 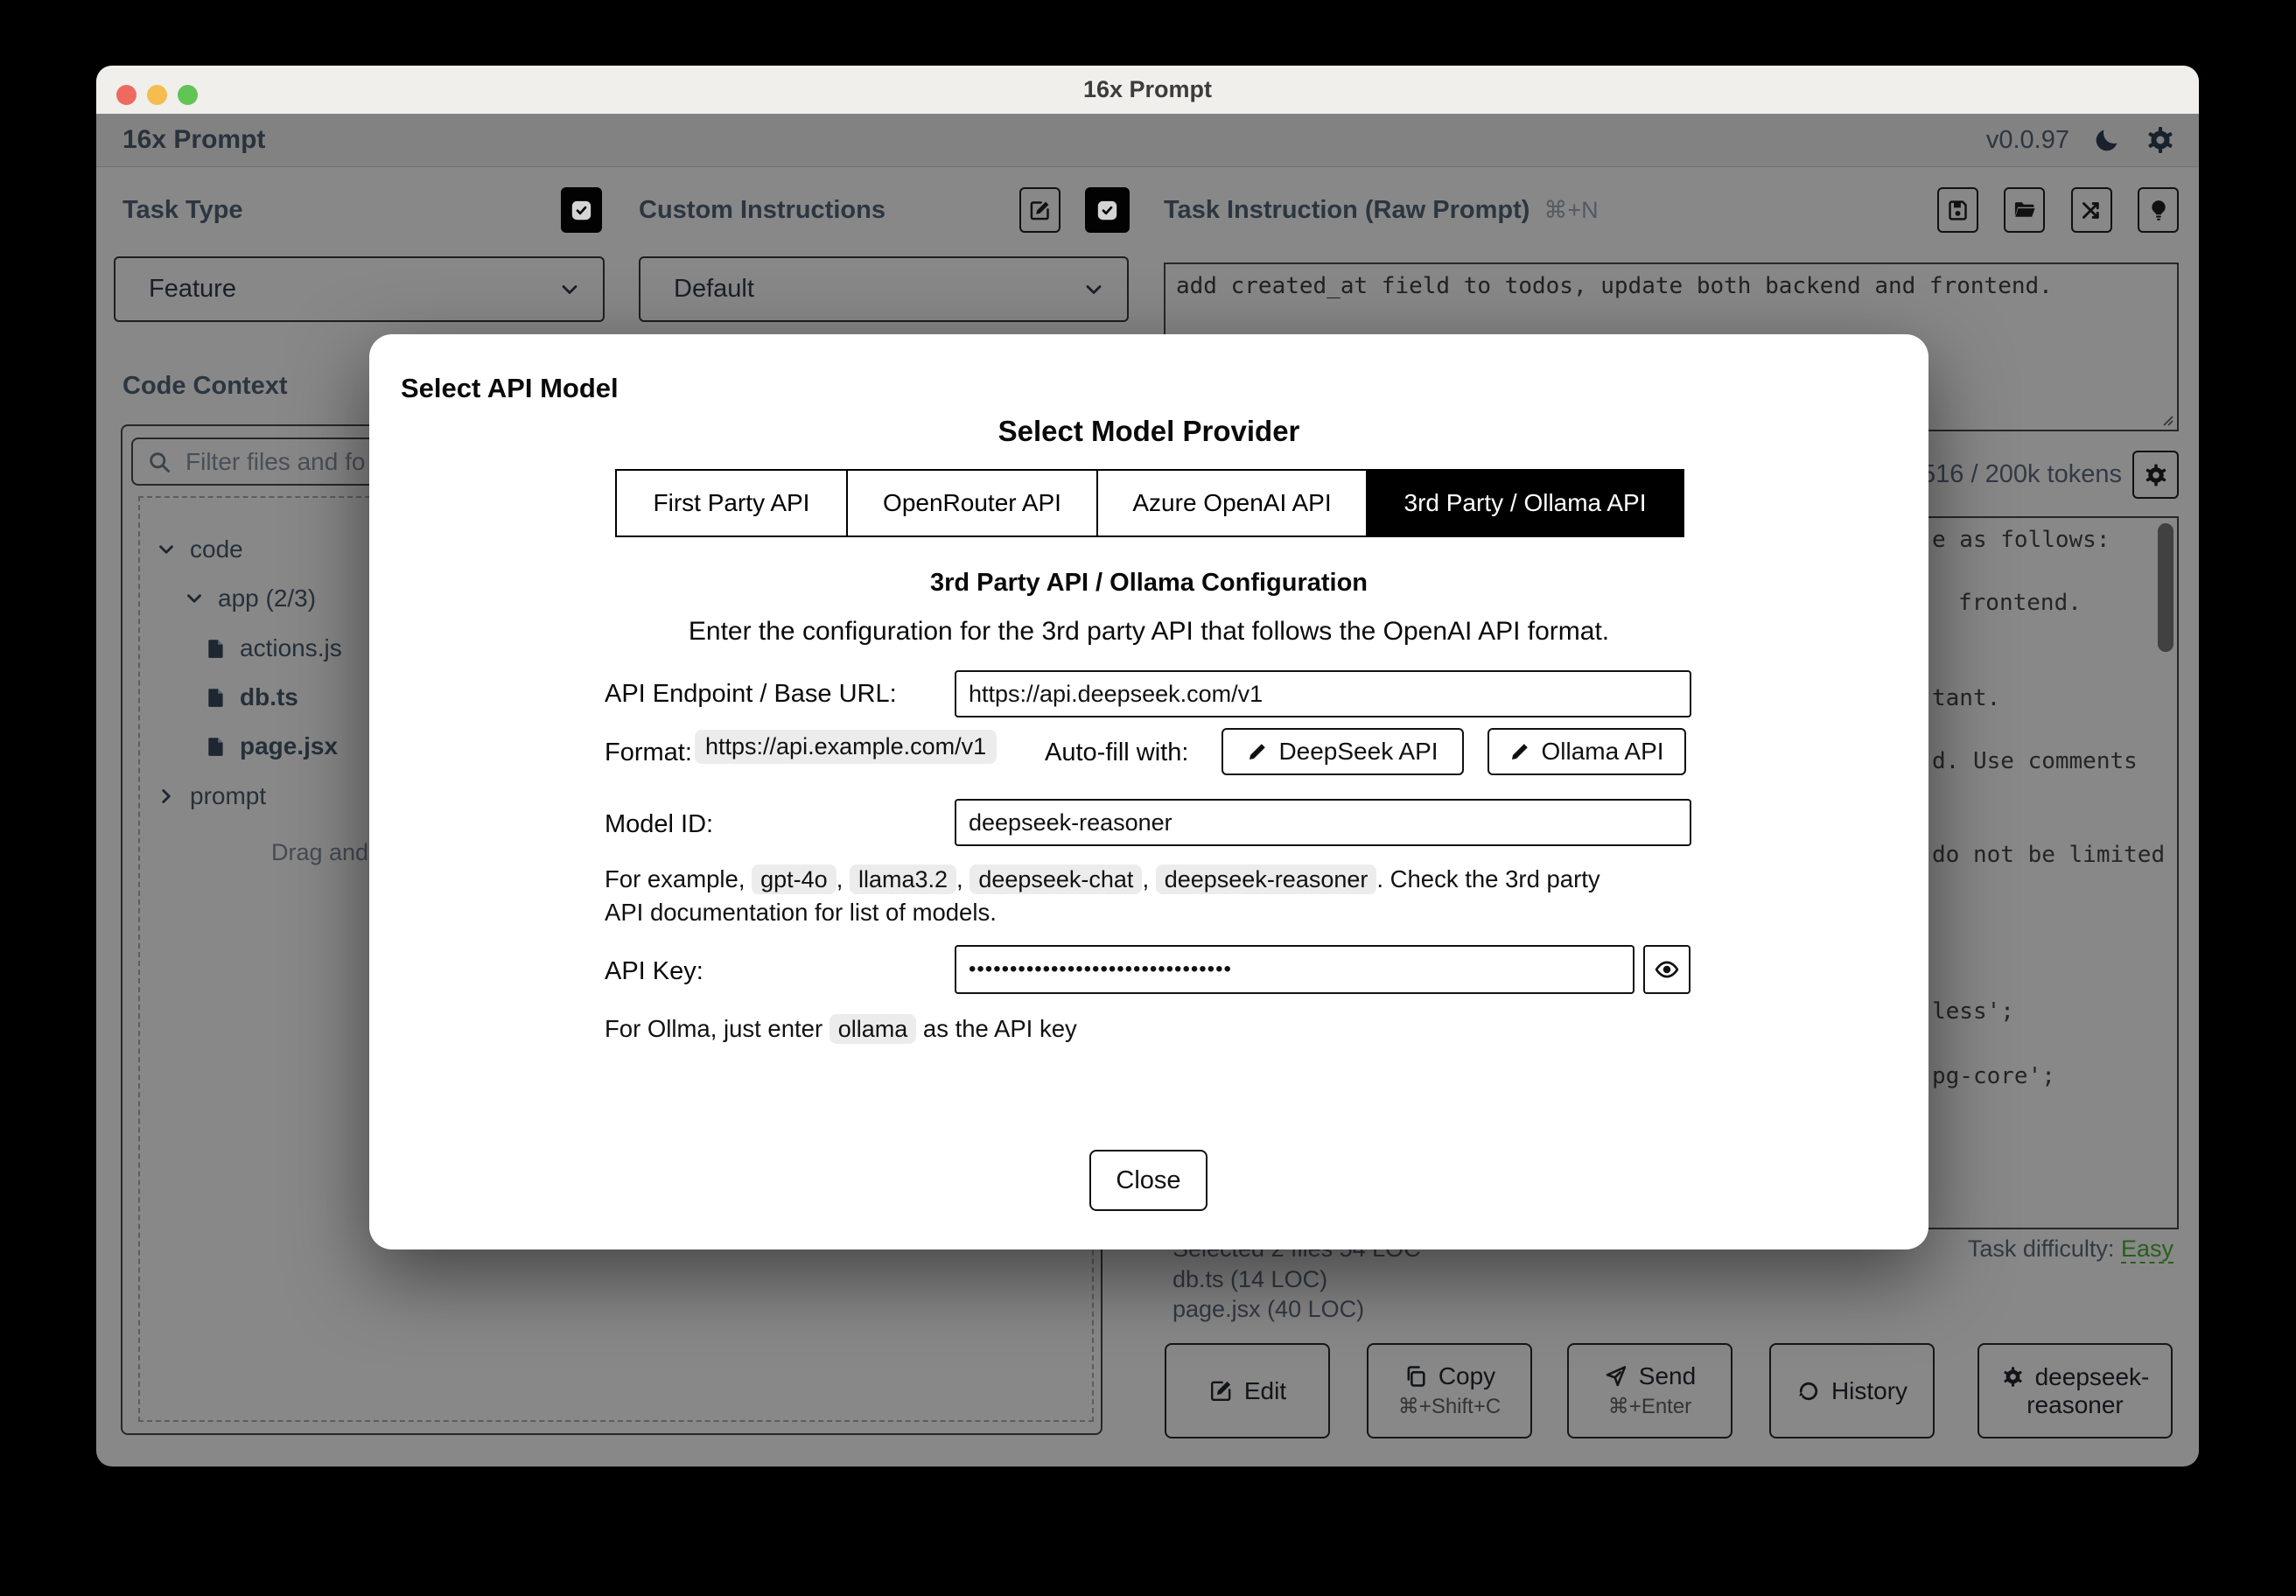 I want to click on edit-button: Edit, so click(x=1247, y=1390).